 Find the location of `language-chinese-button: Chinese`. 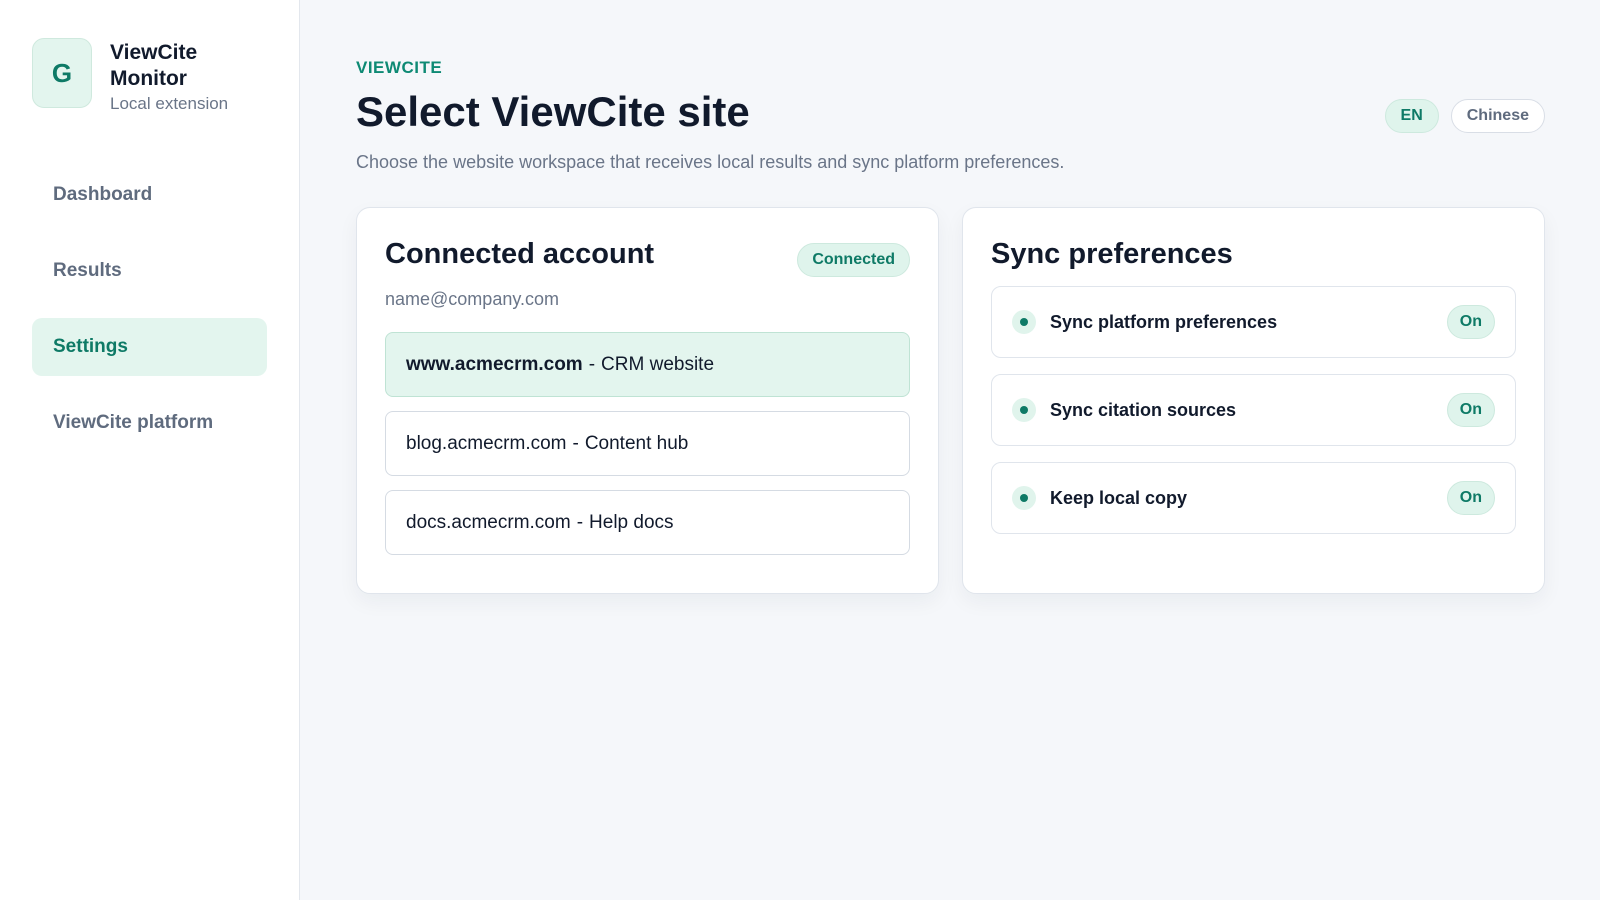

language-chinese-button: Chinese is located at coordinates (1497, 116).